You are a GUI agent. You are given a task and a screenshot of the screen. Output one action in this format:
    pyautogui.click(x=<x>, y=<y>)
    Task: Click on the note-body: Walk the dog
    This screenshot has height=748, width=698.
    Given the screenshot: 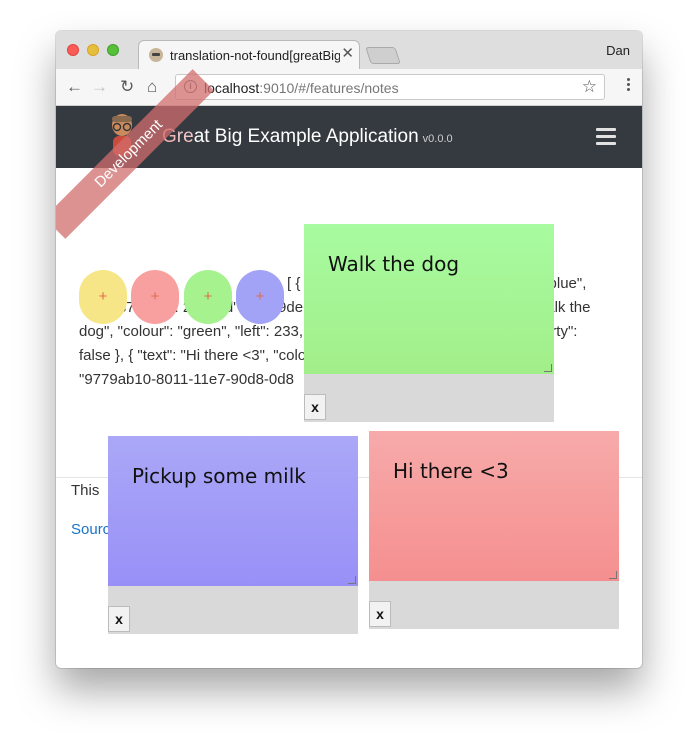 What is the action you would take?
    pyautogui.click(x=429, y=299)
    